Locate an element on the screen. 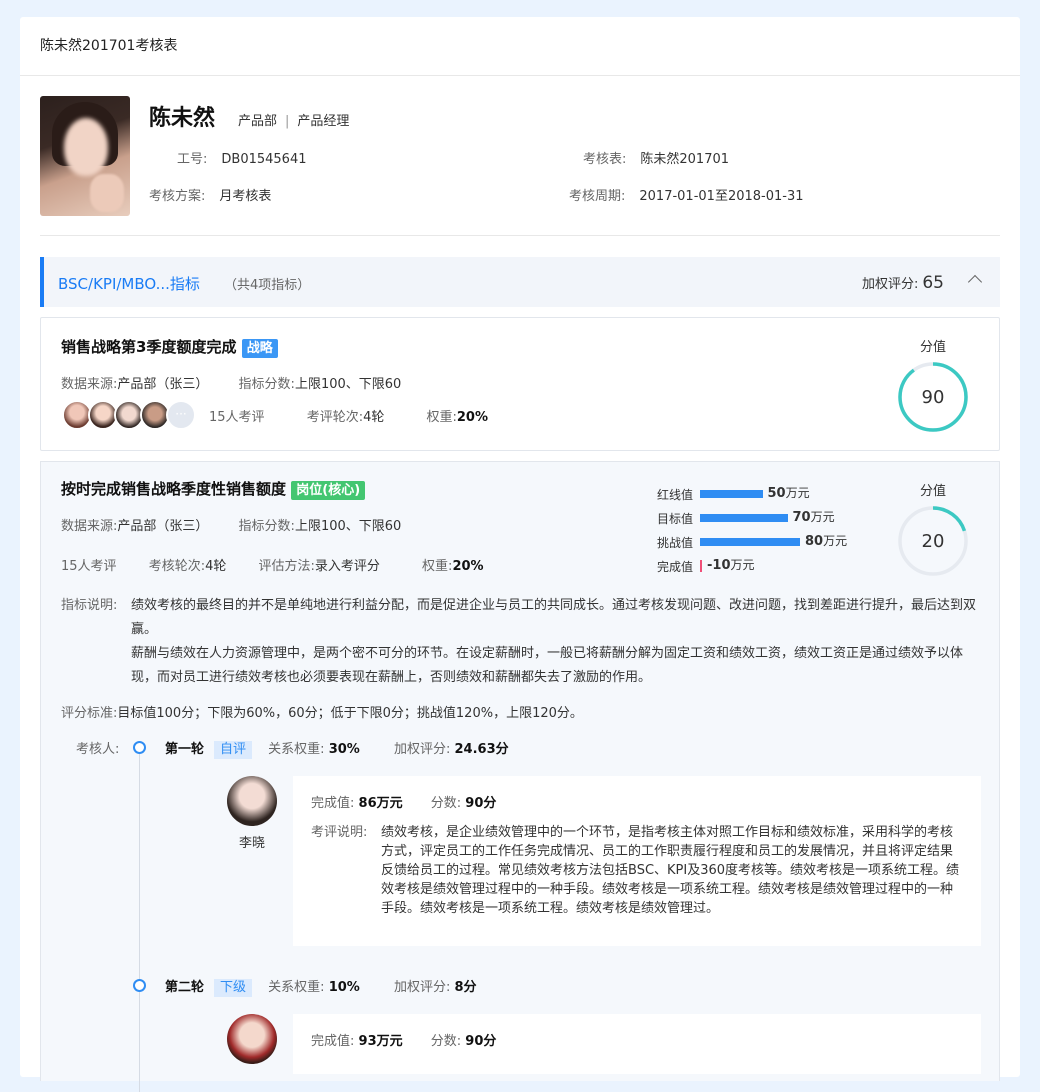 The image size is (1040, 1092). indicator-review-info: 15人考评 考评轮次:4轮 权重:20% is located at coordinates (349, 417).